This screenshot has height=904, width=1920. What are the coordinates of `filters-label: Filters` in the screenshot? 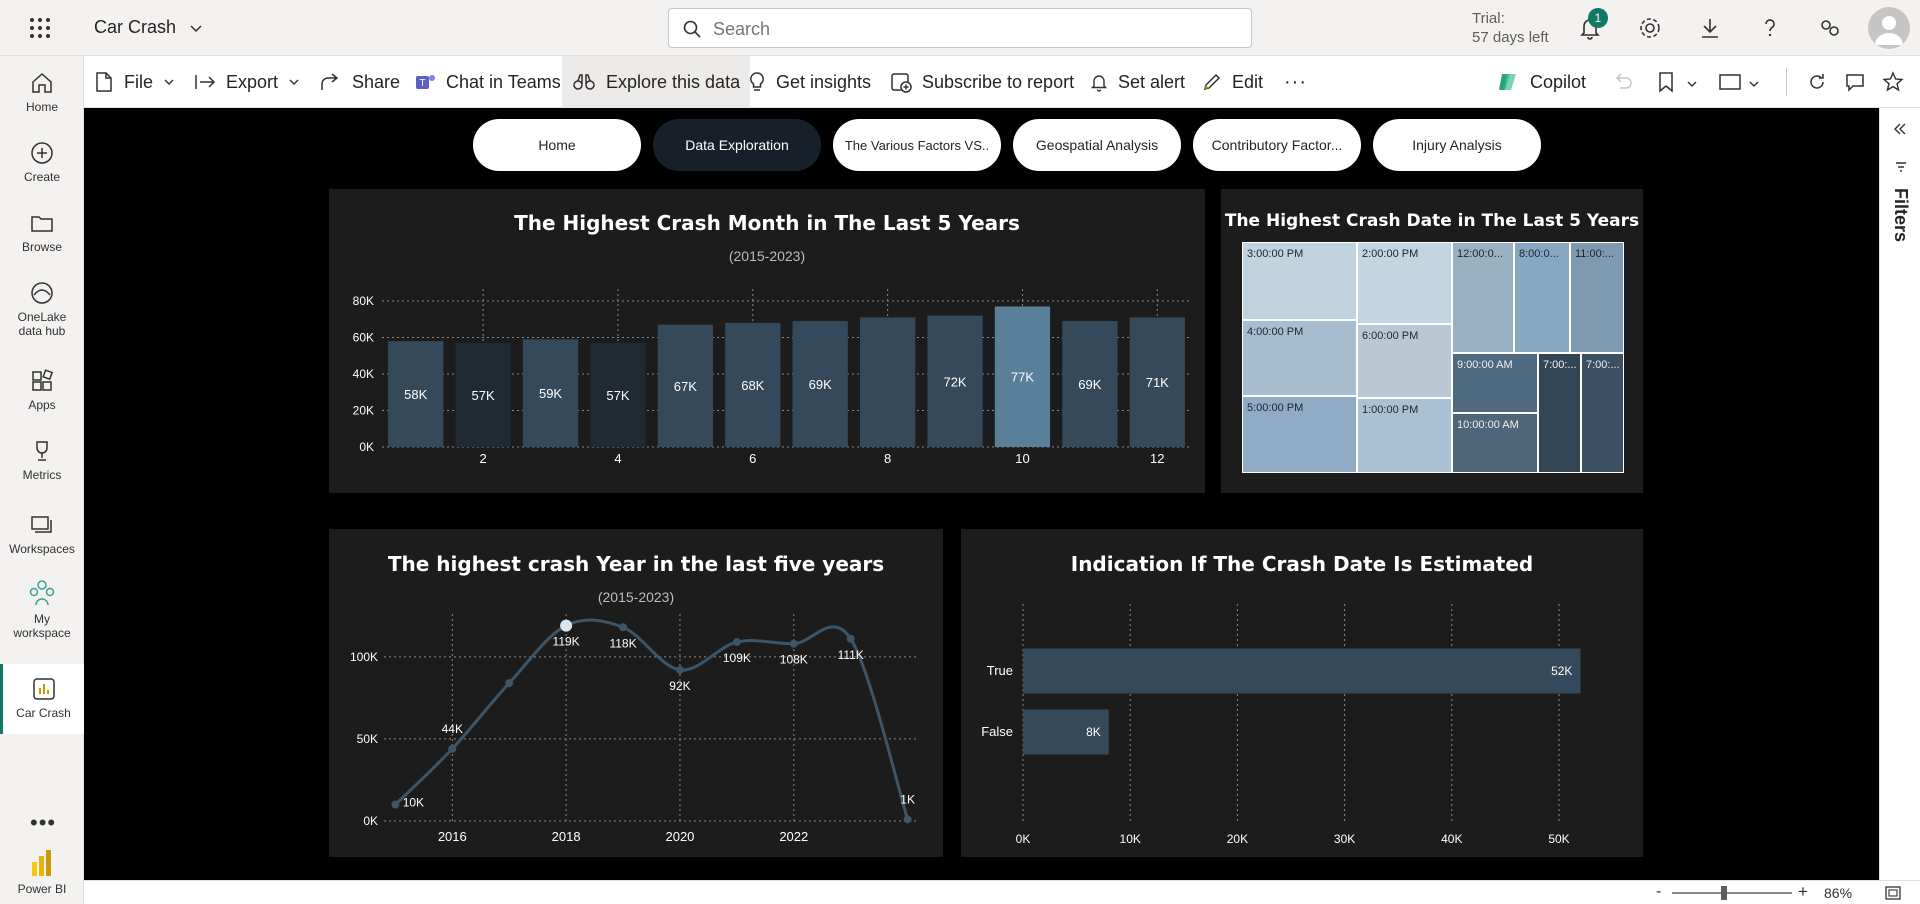 It's located at (1901, 215).